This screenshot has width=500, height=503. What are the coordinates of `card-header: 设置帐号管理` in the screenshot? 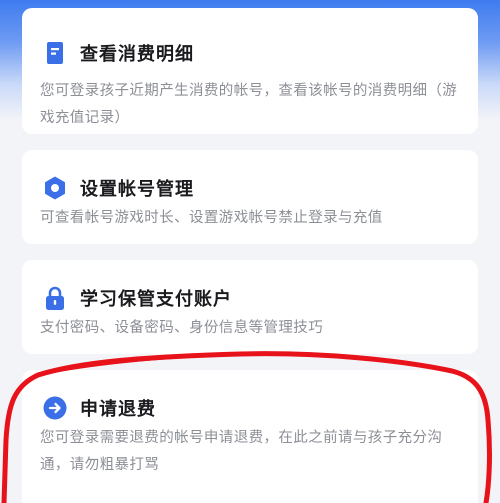 It's located at (118, 188).